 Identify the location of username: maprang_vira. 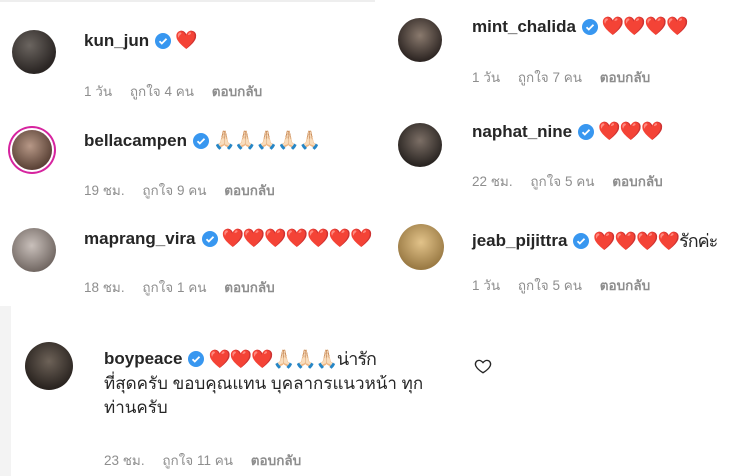
(140, 239).